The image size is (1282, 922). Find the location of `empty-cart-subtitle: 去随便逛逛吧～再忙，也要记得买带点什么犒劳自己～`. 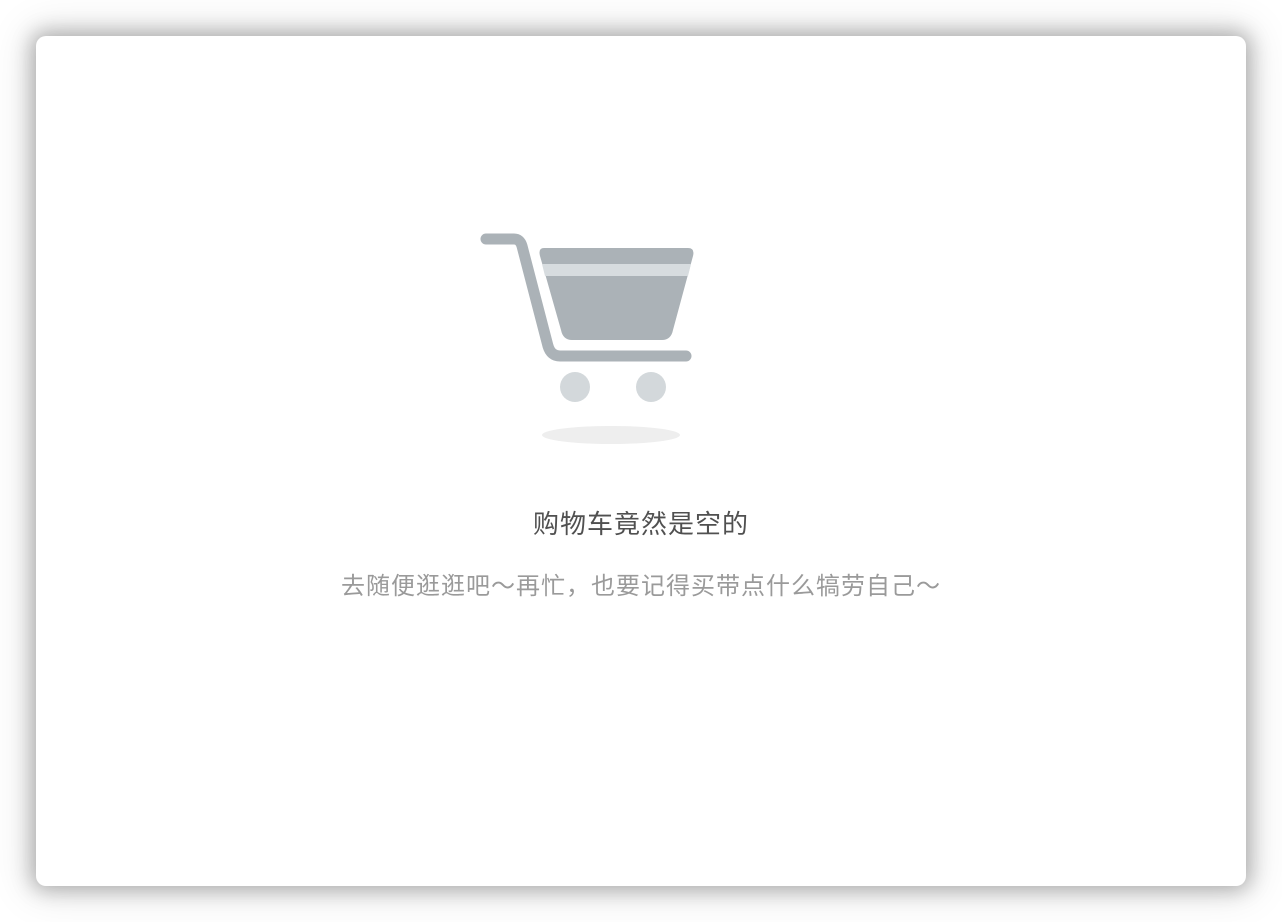

empty-cart-subtitle: 去随便逛逛吧～再忙，也要记得买带点什么犒劳自己～ is located at coordinates (641, 586).